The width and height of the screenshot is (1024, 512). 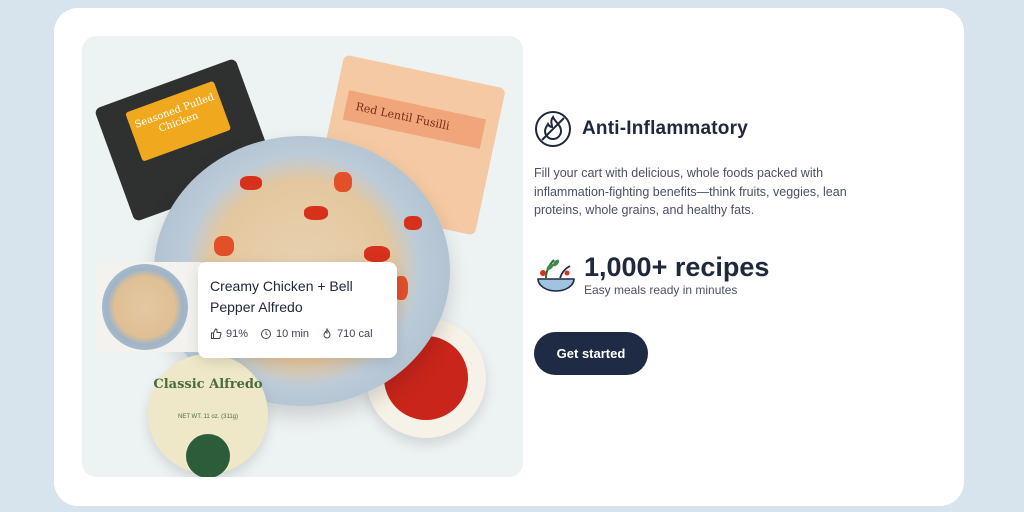 What do you see at coordinates (553, 129) in the screenshot?
I see `anti-inflammatory-icon` at bounding box center [553, 129].